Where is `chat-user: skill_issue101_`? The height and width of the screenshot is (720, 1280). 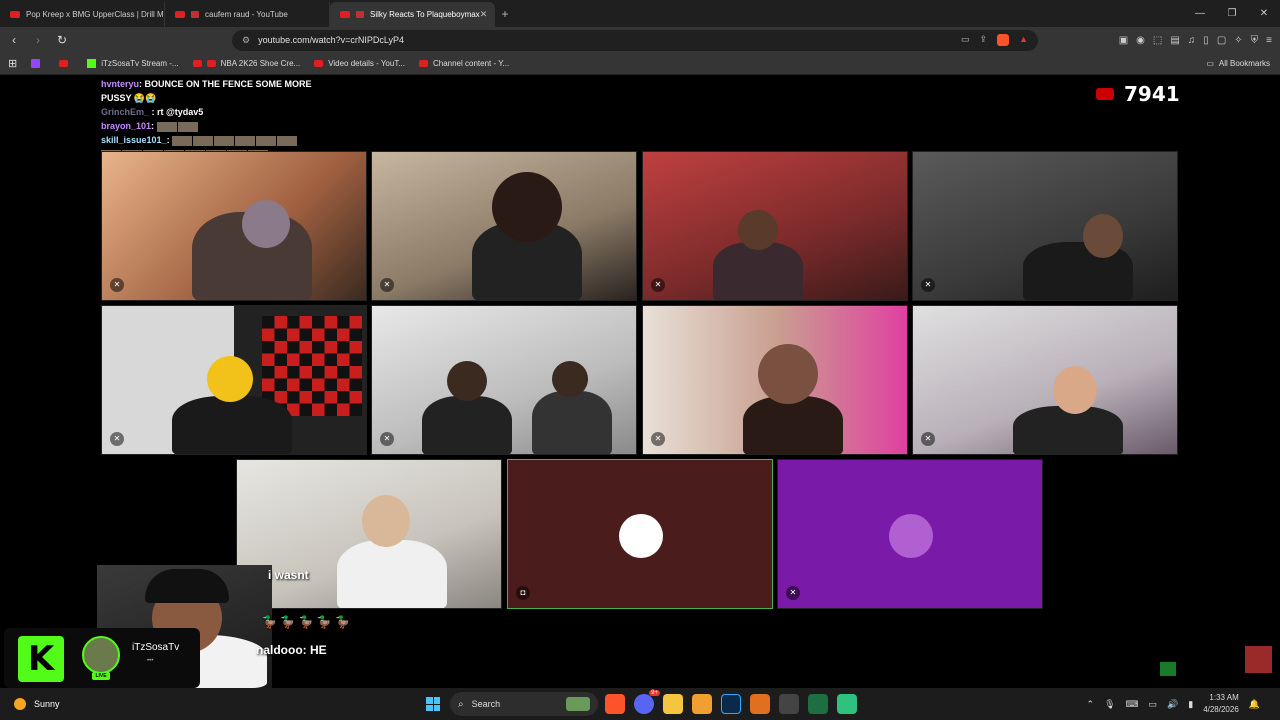 chat-user: skill_issue101_ is located at coordinates (134, 140).